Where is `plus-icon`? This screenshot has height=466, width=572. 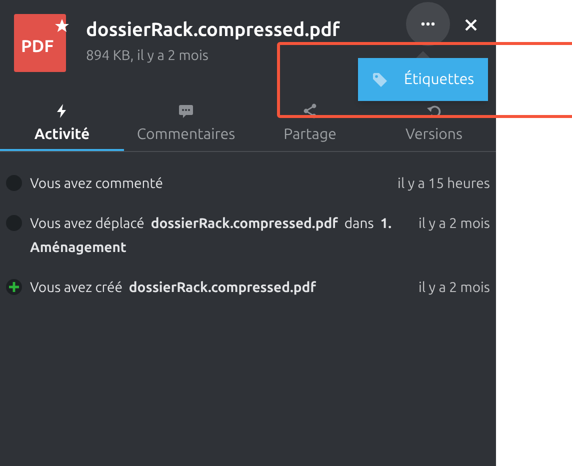
plus-icon is located at coordinates (14, 287).